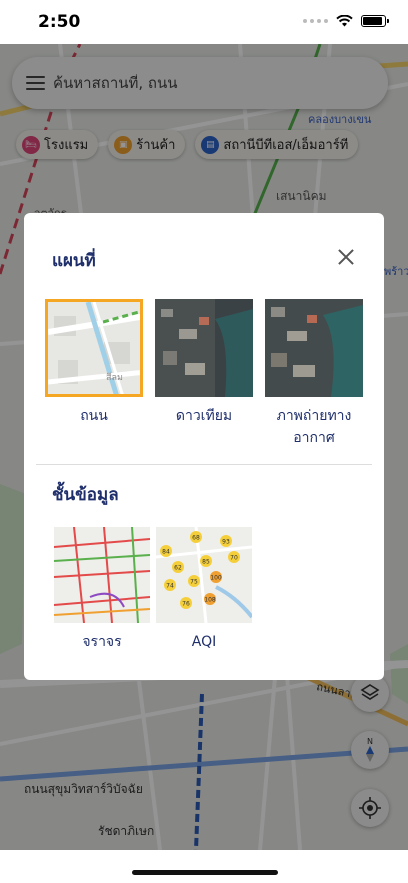  Describe the element at coordinates (114, 378) in the screenshot. I see `thumbnail-map-text: สีลม` at that location.